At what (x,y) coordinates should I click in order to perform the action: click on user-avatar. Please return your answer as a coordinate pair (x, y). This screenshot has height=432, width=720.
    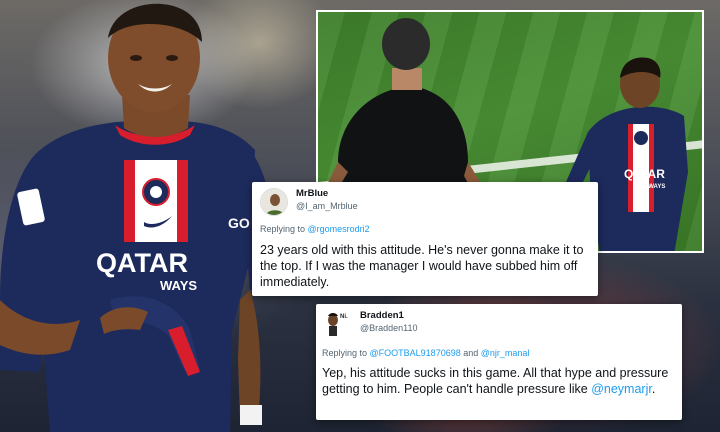
    Looking at the image, I should click on (274, 202).